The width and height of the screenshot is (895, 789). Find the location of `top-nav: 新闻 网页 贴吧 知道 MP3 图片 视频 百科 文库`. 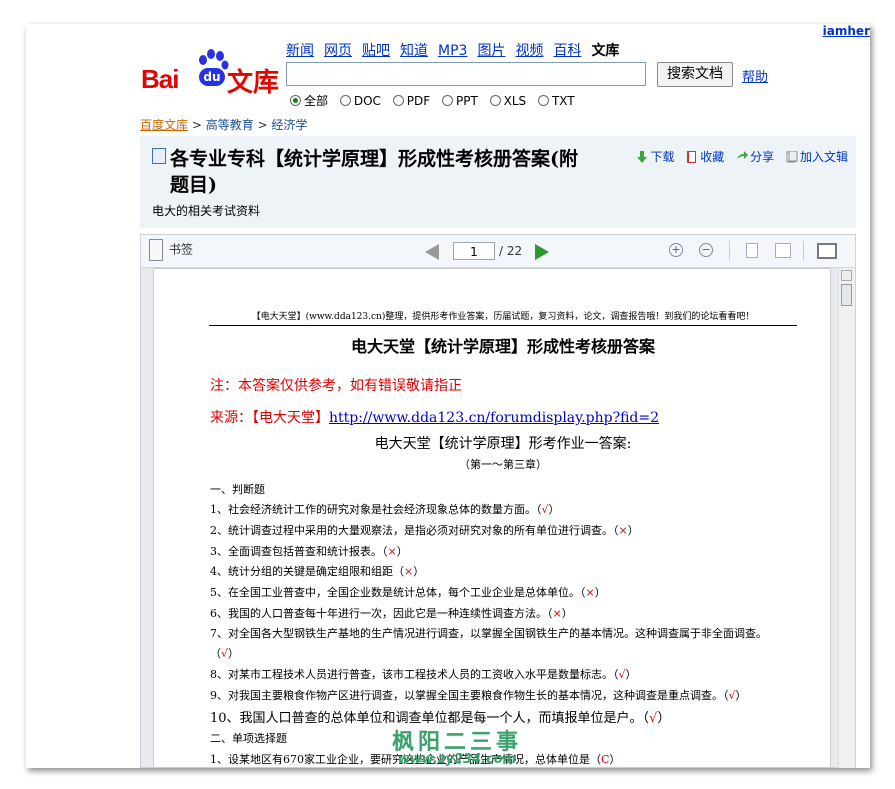

top-nav: 新闻 网页 贴吧 知道 MP3 图片 视频 百科 文库 is located at coordinates (457, 50).